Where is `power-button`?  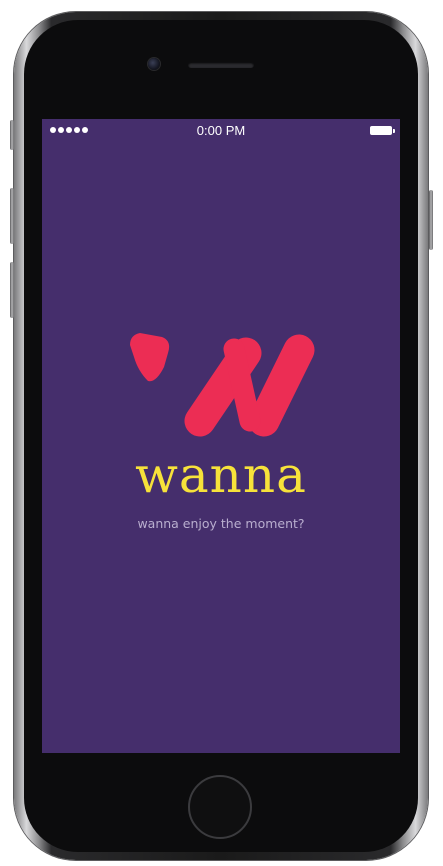 power-button is located at coordinates (431, 220).